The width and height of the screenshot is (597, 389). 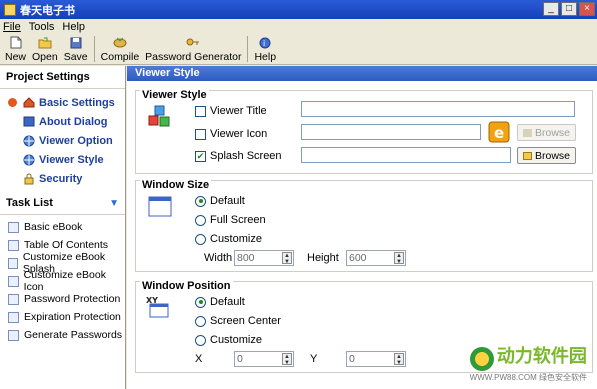 What do you see at coordinates (12, 102) in the screenshot?
I see `active-bullet-icon` at bounding box center [12, 102].